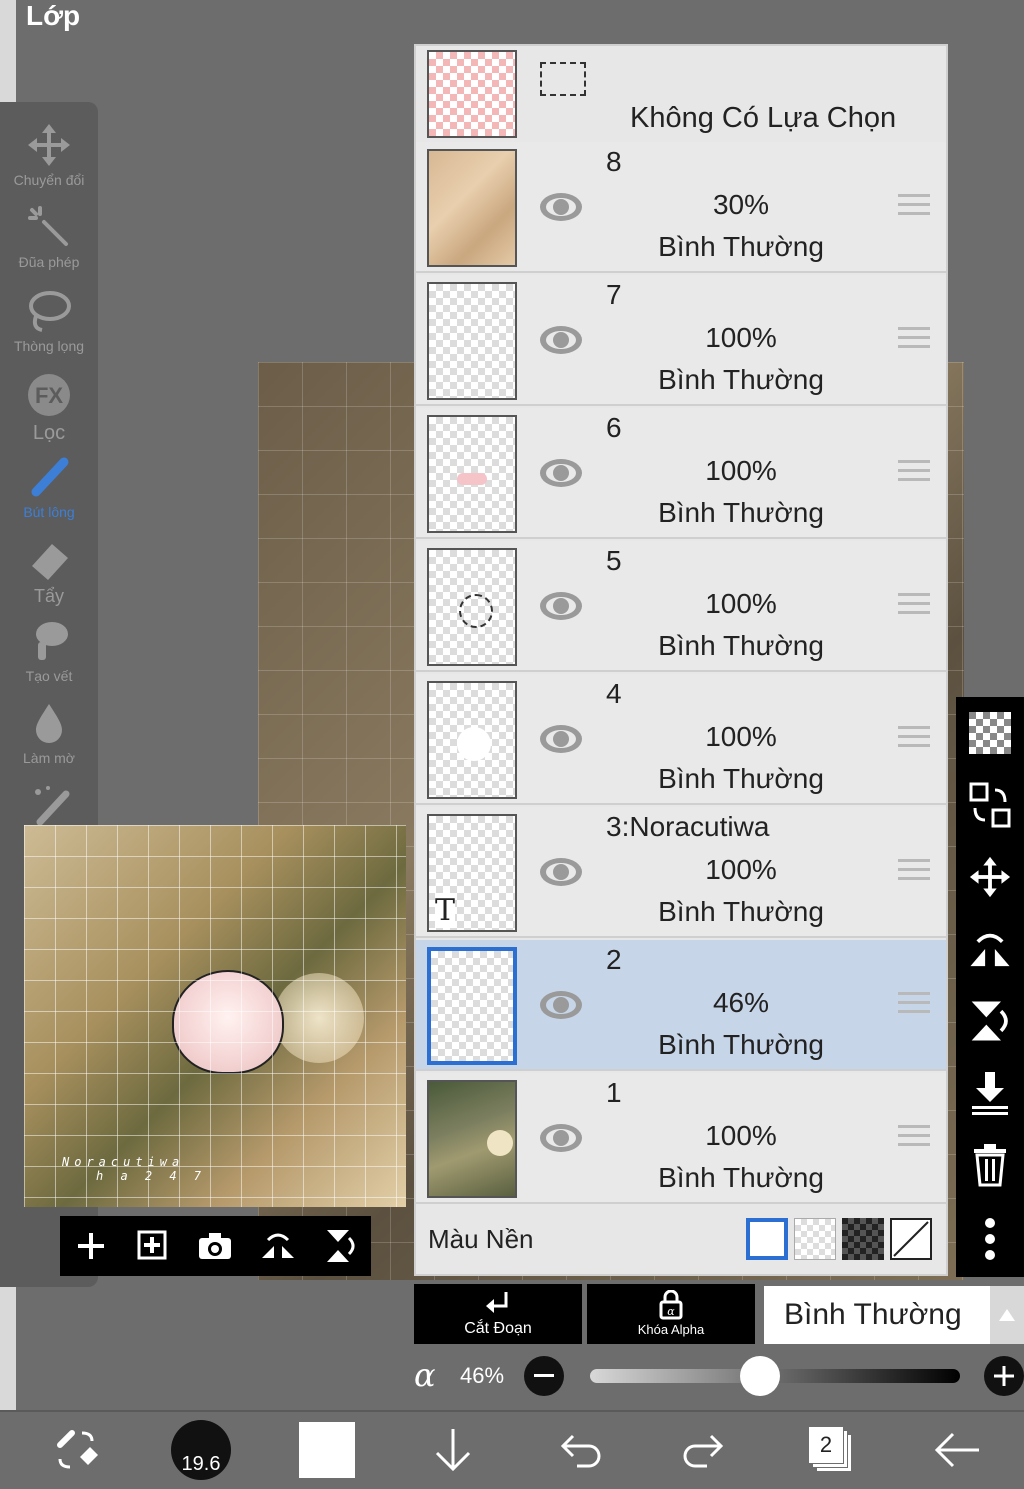 This screenshot has height=1489, width=1024. Describe the element at coordinates (873, 1314) in the screenshot. I see `blend-mode-value: Bình Thường` at that location.